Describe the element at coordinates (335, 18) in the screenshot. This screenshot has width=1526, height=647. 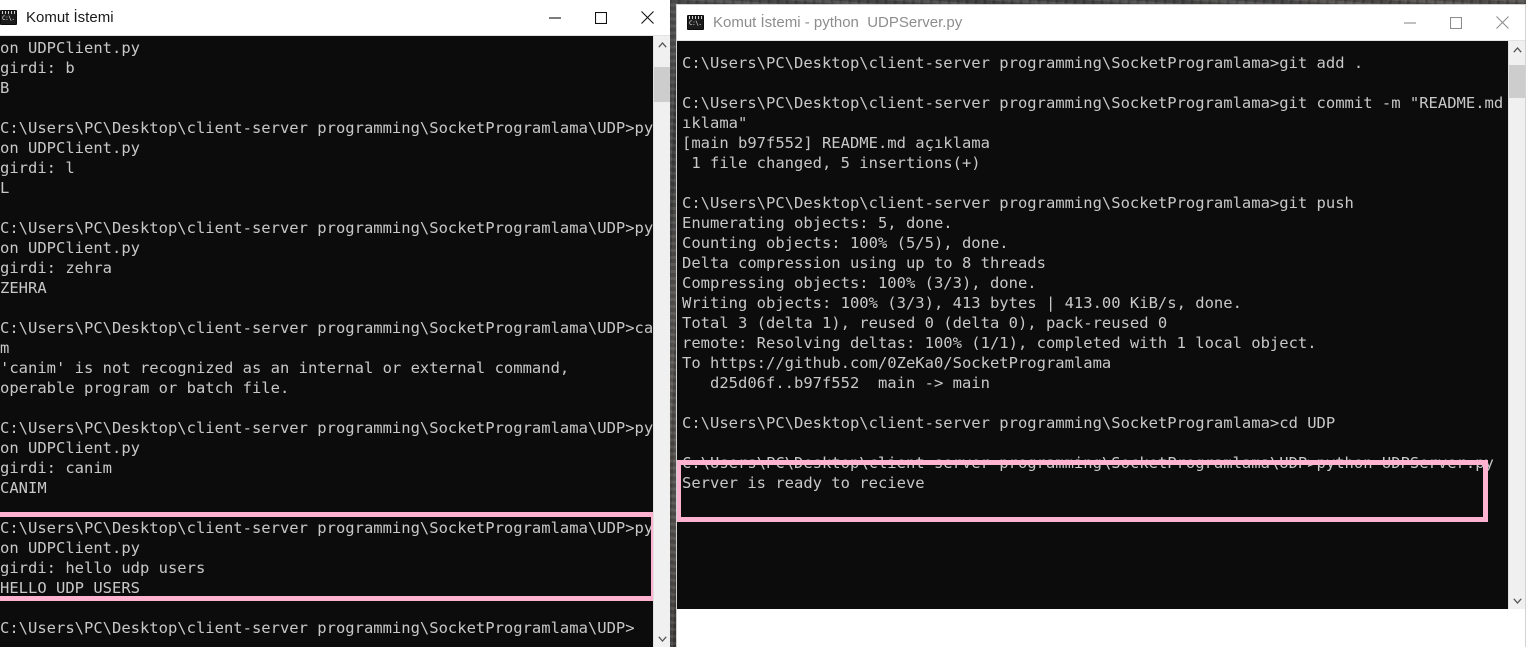
I see `titlebar: Komut İstemi` at that location.